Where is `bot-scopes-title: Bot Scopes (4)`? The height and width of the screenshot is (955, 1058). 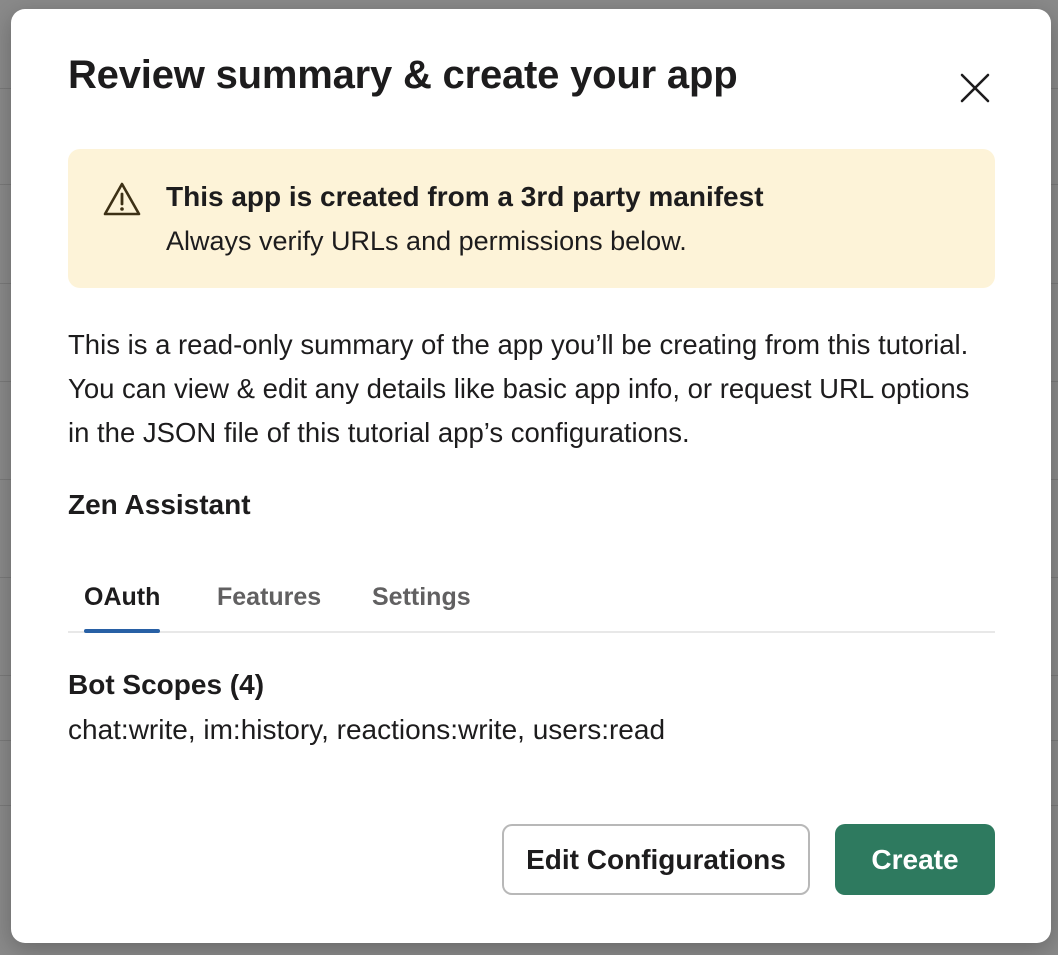
bot-scopes-title: Bot Scopes (4) is located at coordinates (166, 684).